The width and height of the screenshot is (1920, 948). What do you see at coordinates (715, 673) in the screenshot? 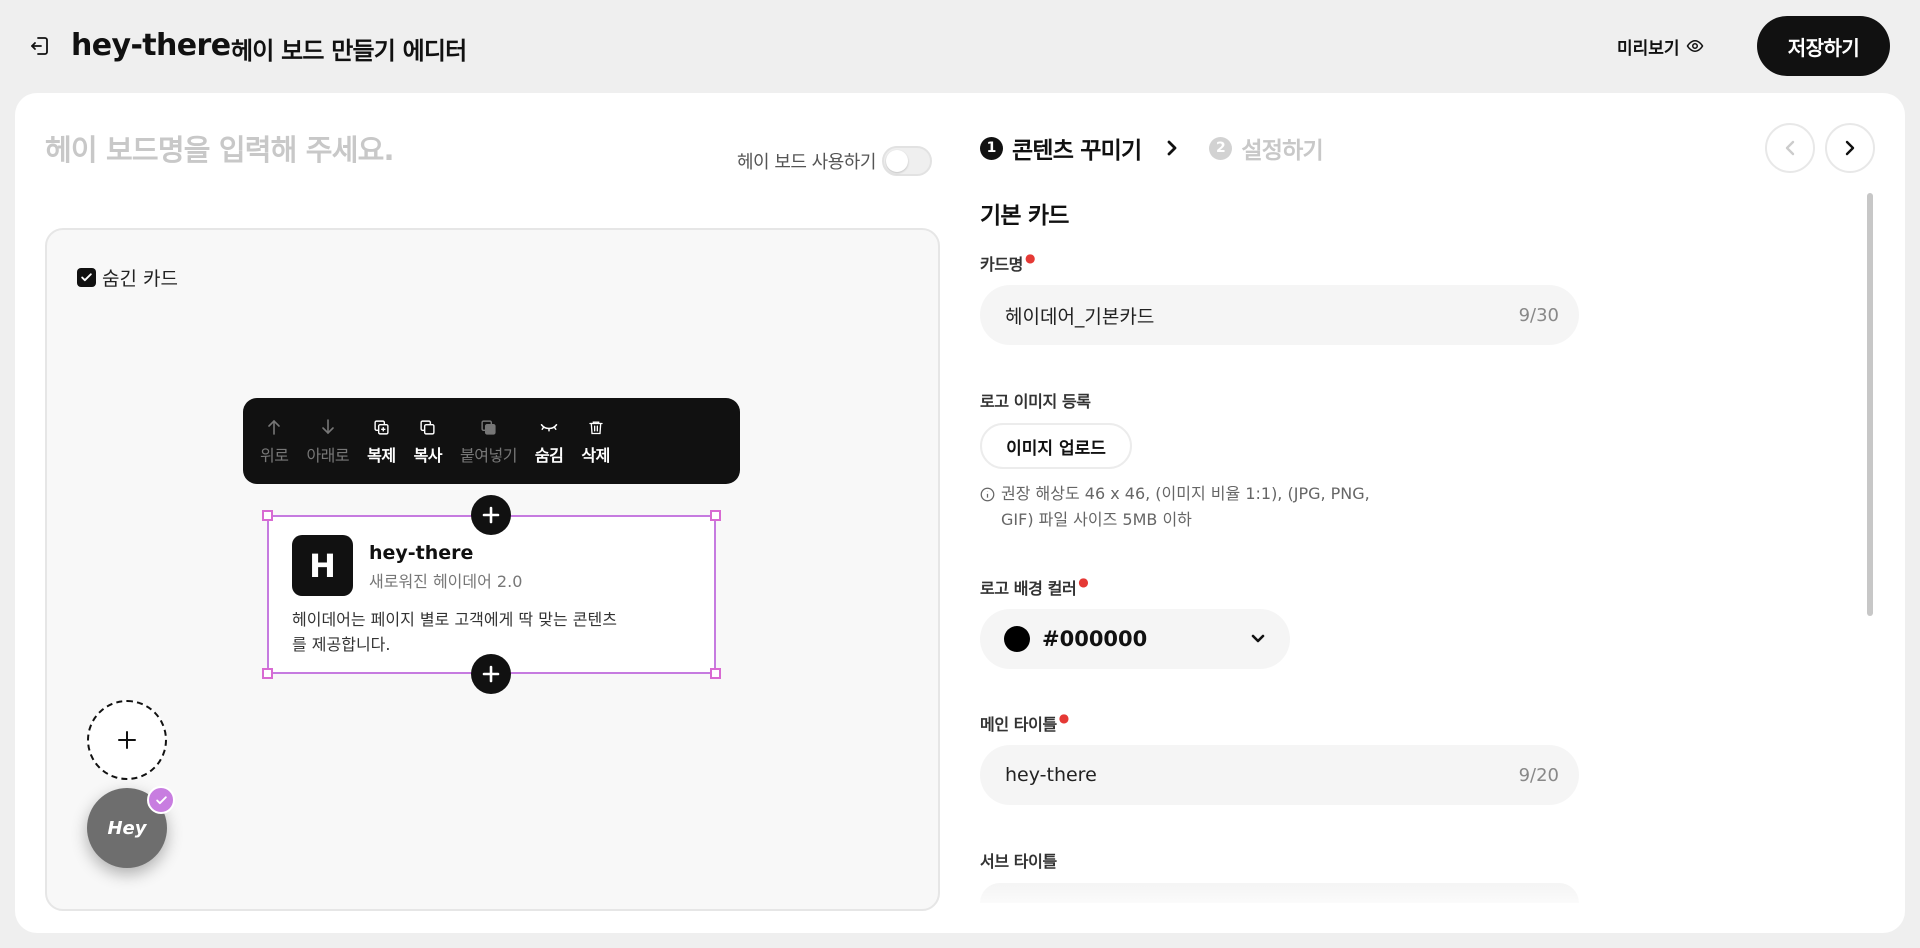
I see `resize-handle-bottom-right` at bounding box center [715, 673].